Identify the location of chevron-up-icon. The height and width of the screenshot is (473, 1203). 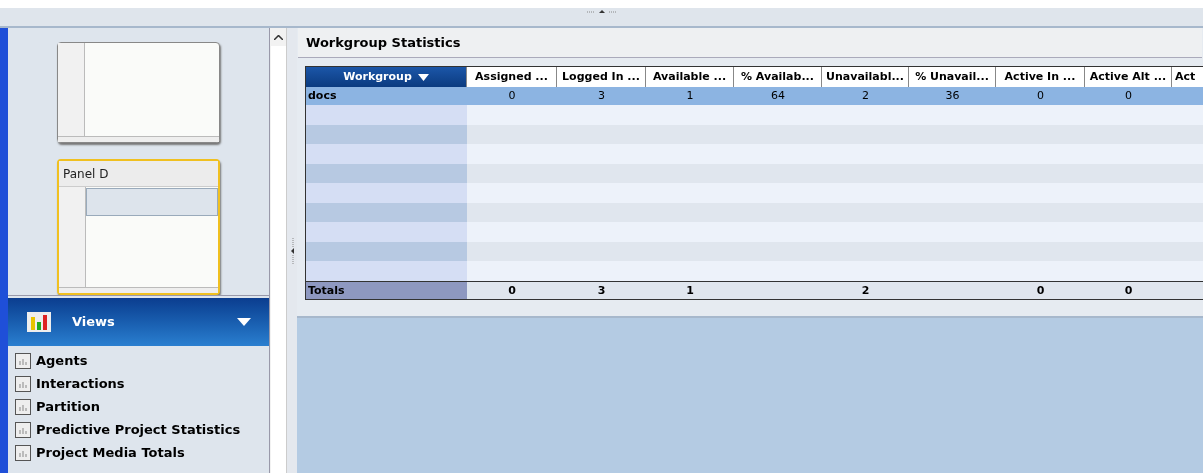
(278, 37).